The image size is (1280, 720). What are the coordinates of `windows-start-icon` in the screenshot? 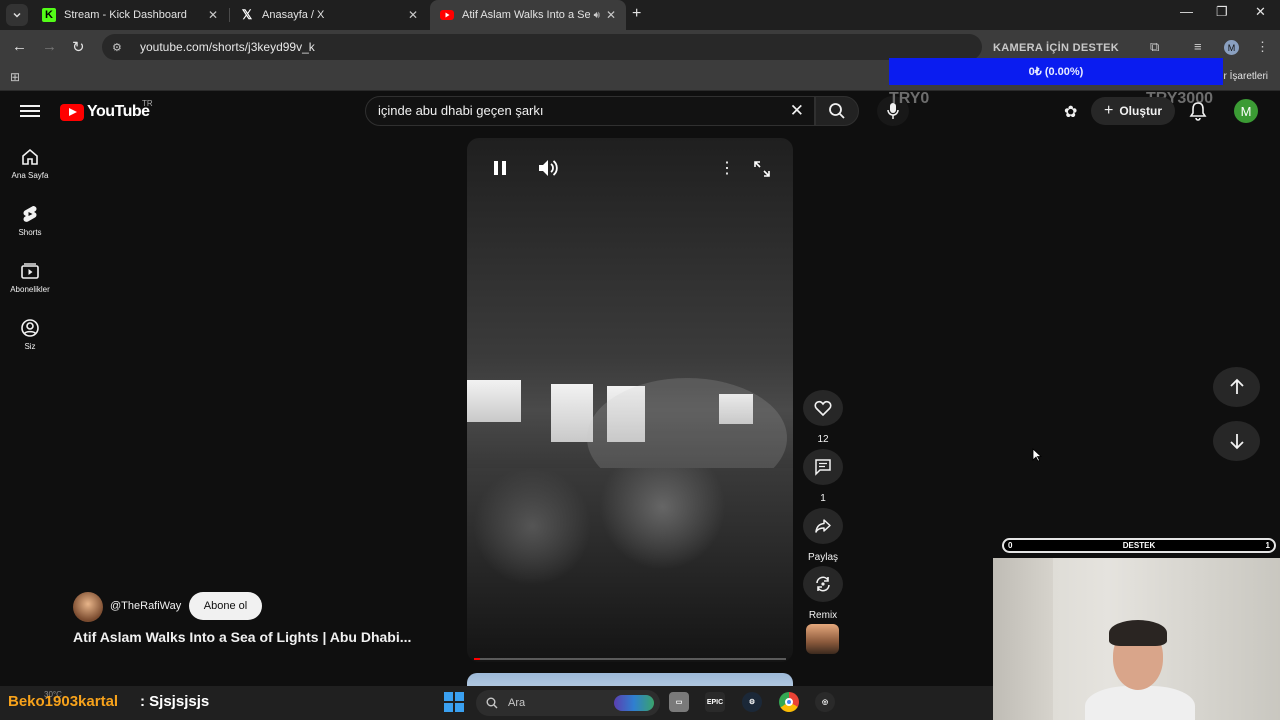 It's located at (454, 702).